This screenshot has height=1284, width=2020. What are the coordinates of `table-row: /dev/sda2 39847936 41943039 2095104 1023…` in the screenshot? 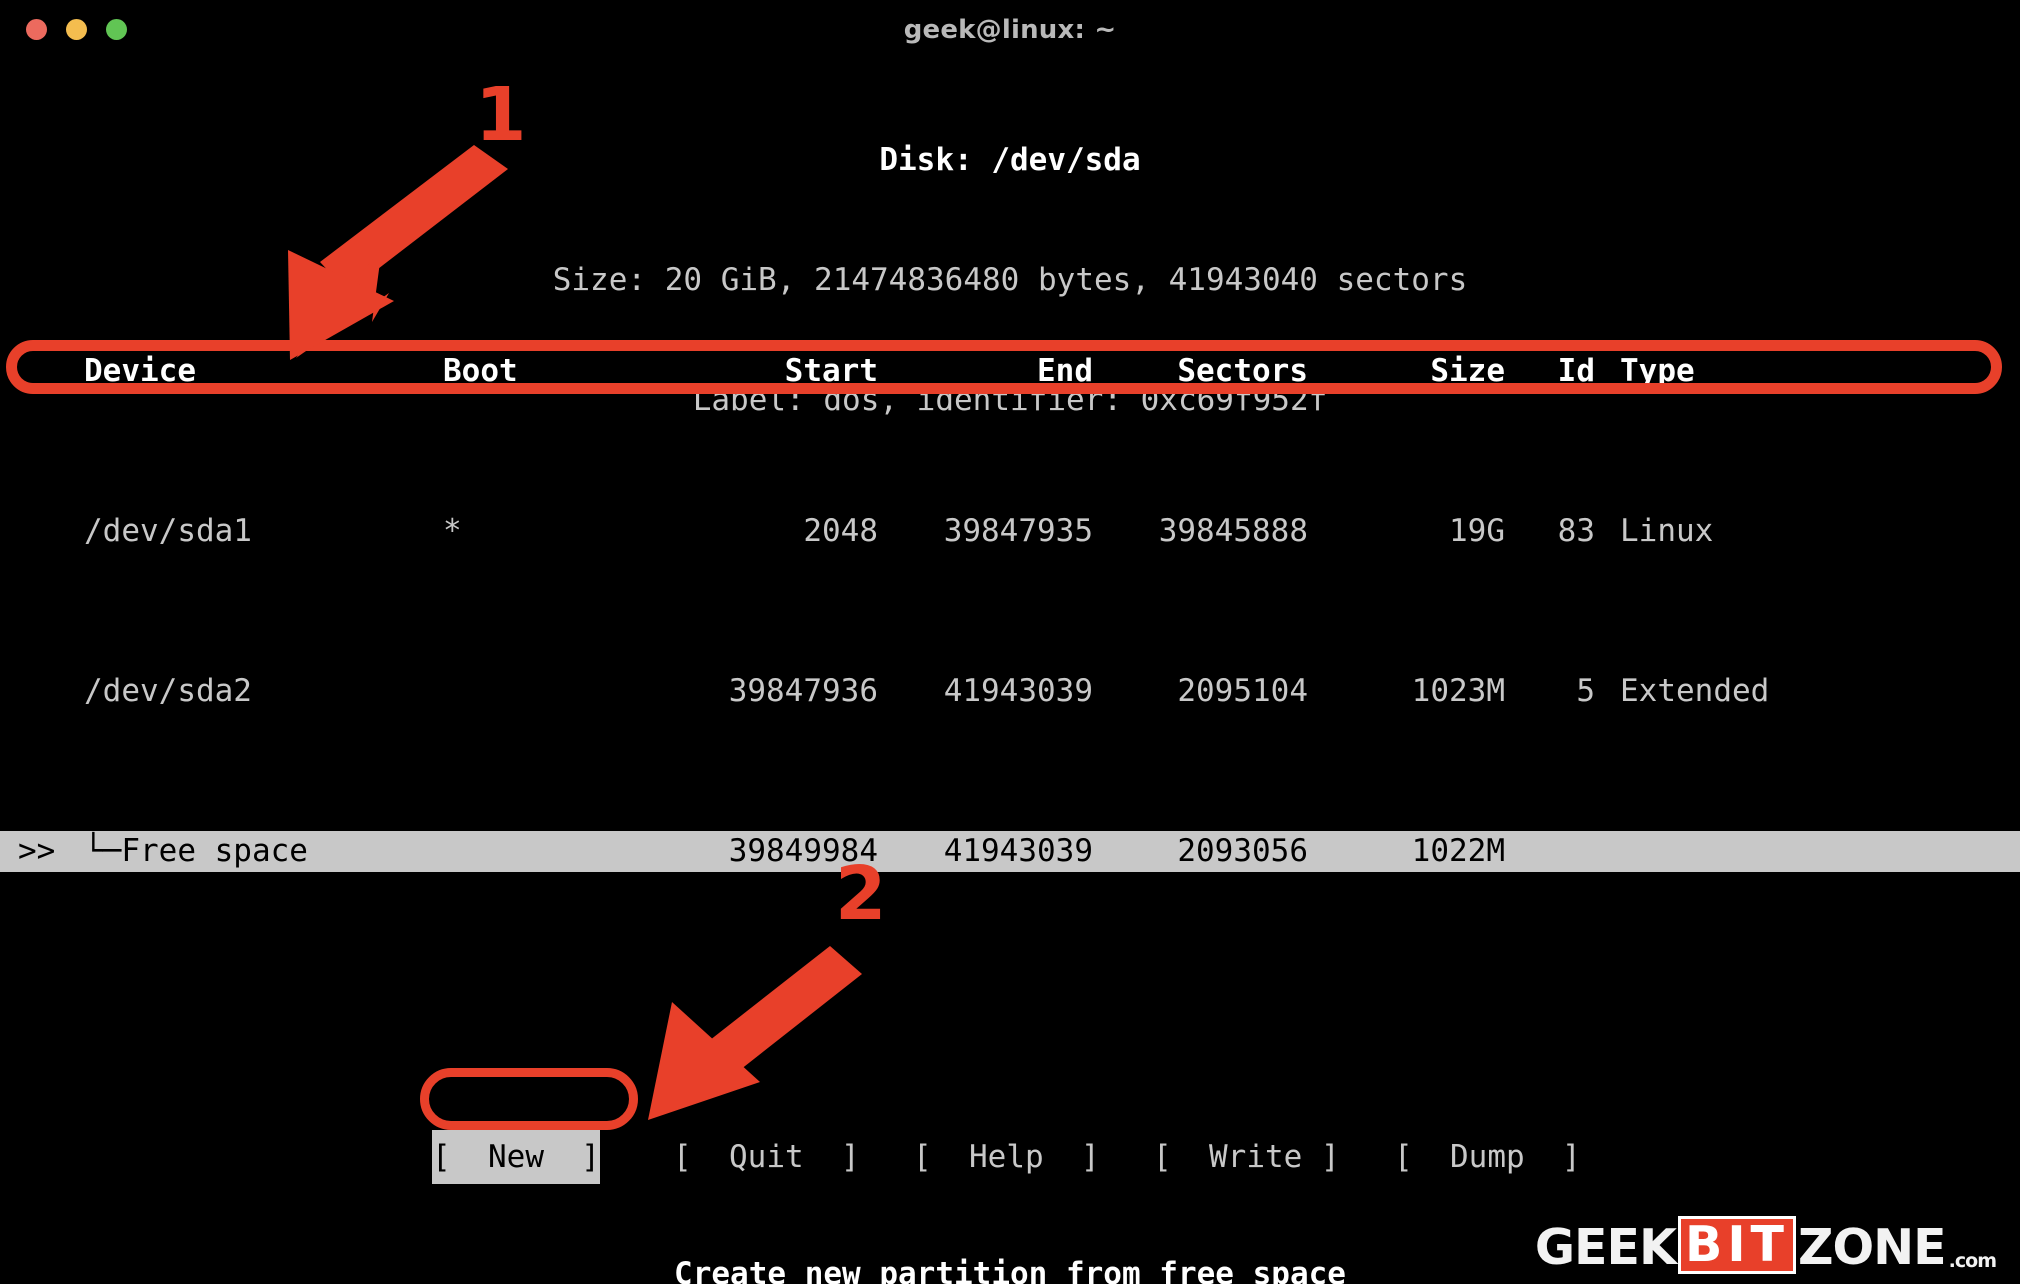 It's located at (1010, 691).